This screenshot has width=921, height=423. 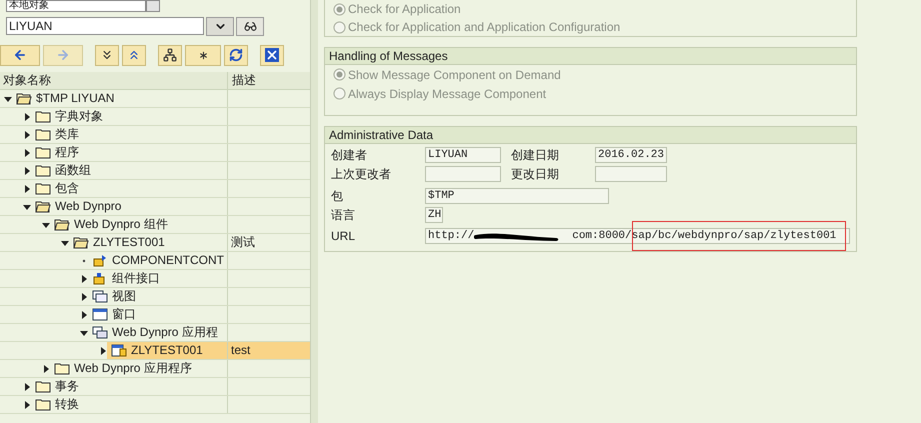 What do you see at coordinates (463, 155) in the screenshot?
I see `input-field: LIYUAN` at bounding box center [463, 155].